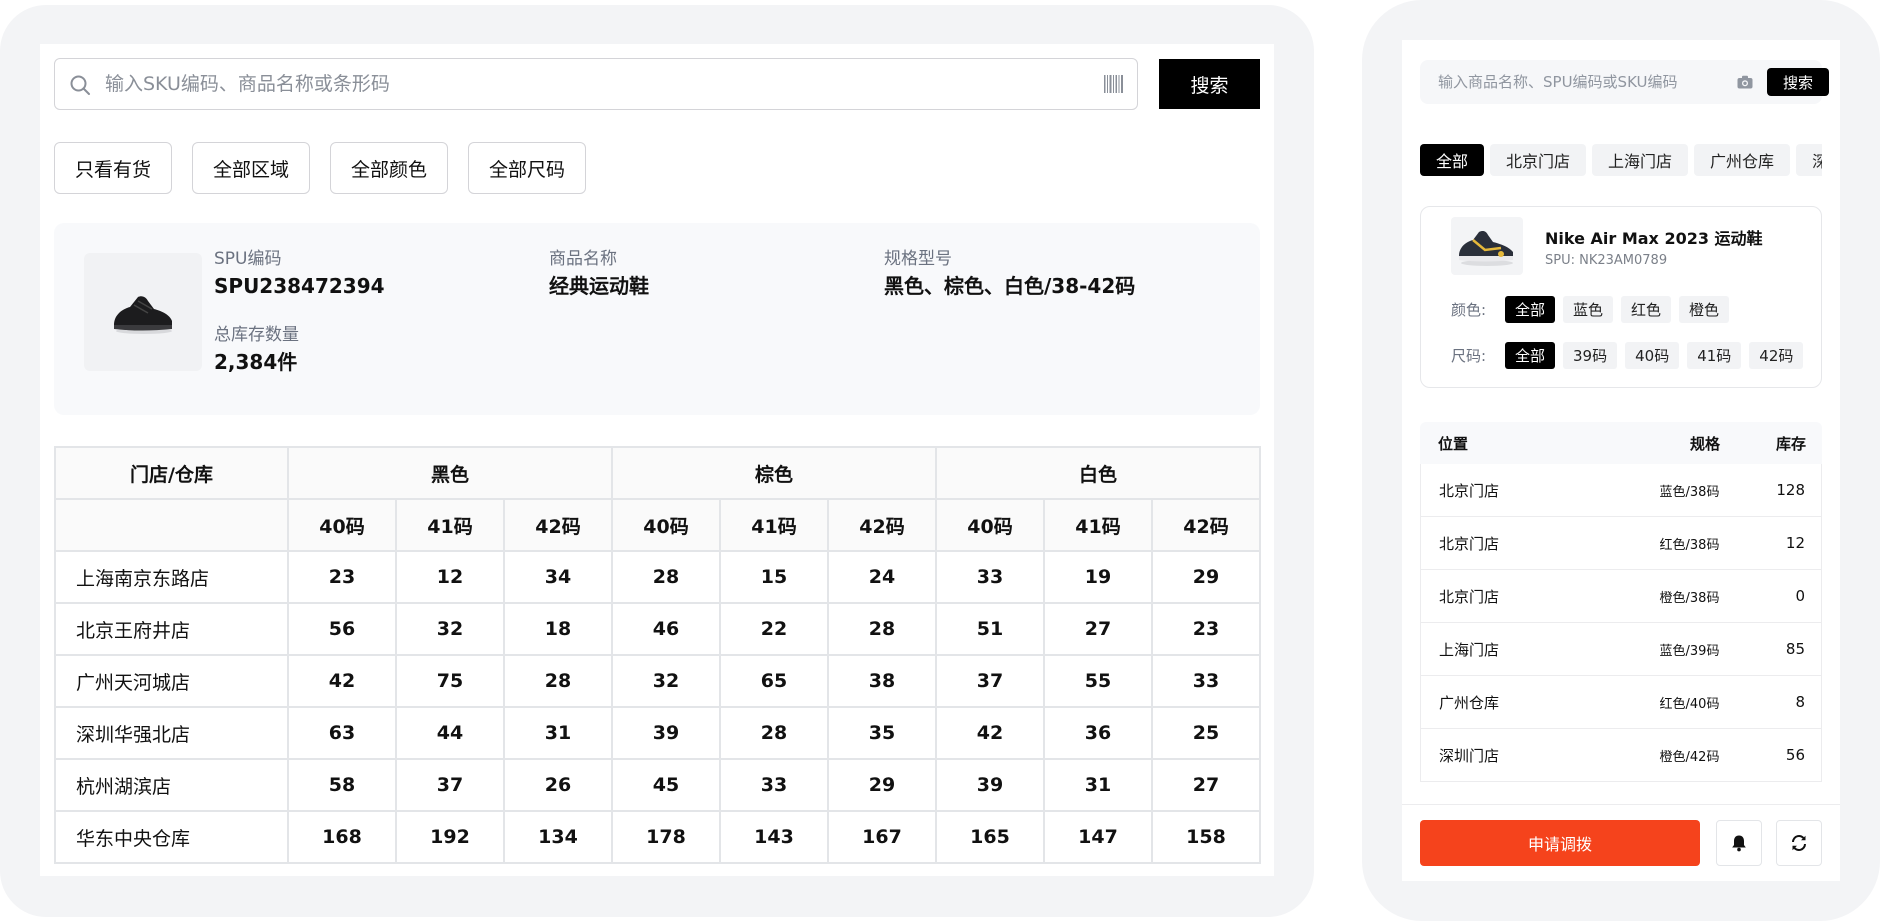  I want to click on list-item-spec: 红色/40码, so click(1689, 704).